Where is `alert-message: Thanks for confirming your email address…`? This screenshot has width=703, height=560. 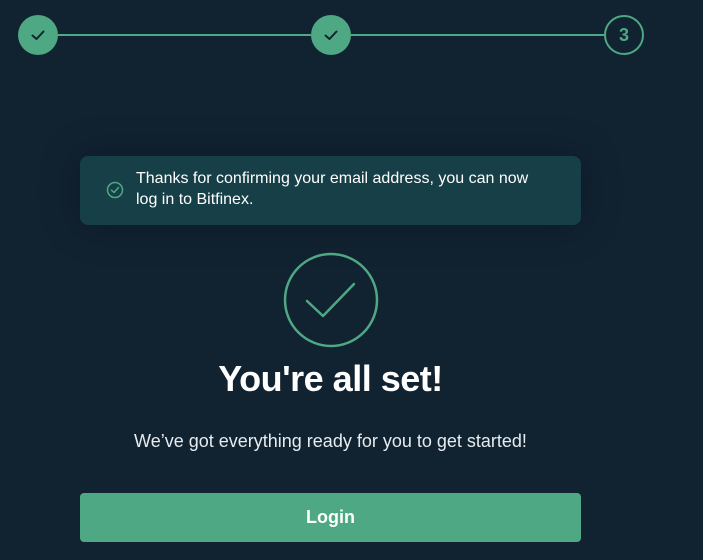
alert-message: Thanks for confirming your email address… is located at coordinates (332, 189).